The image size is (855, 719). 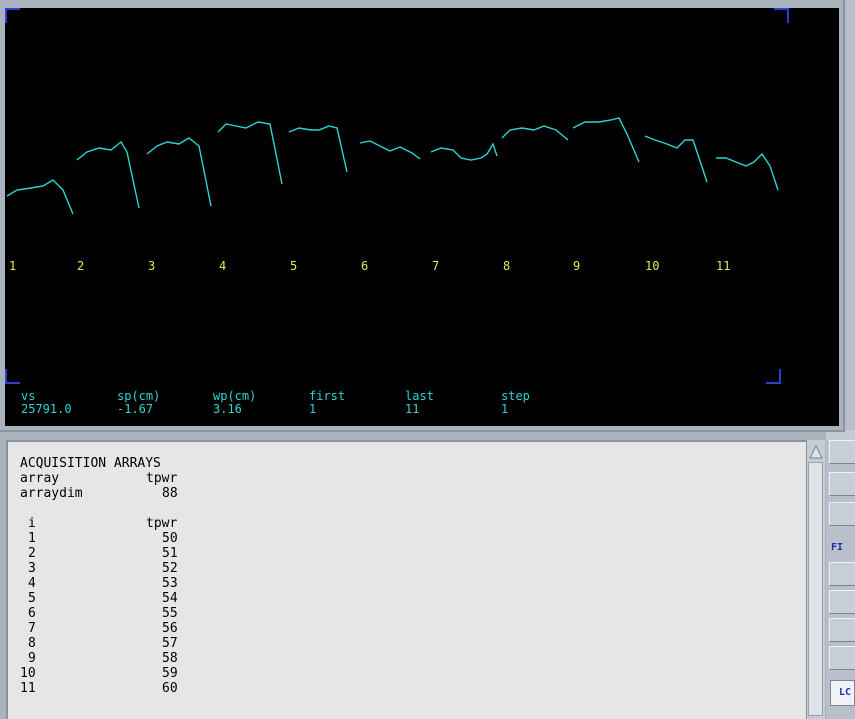 I want to click on param-first: first 1, so click(x=357, y=403).